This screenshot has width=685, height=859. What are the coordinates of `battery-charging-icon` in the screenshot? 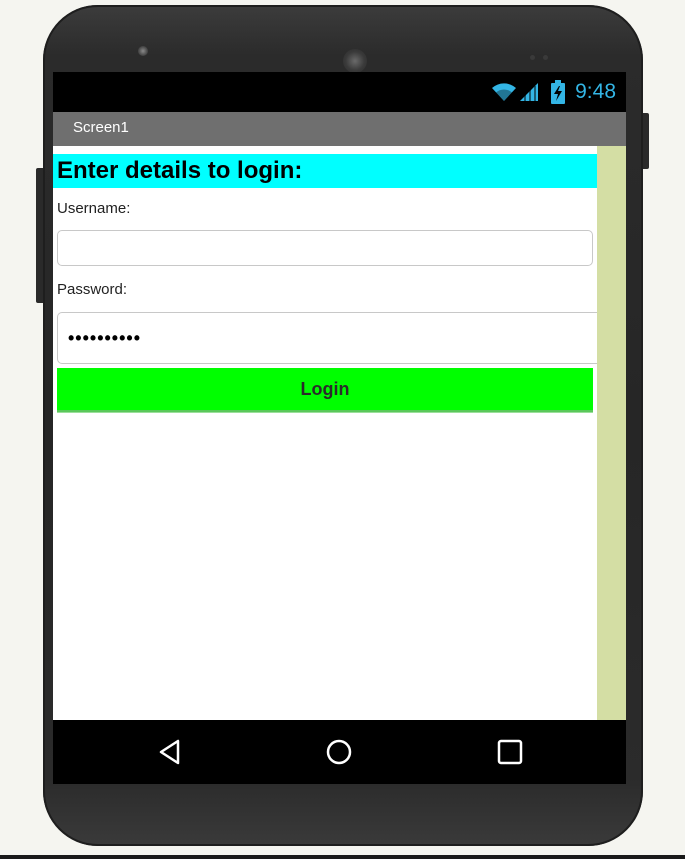 It's located at (558, 92).